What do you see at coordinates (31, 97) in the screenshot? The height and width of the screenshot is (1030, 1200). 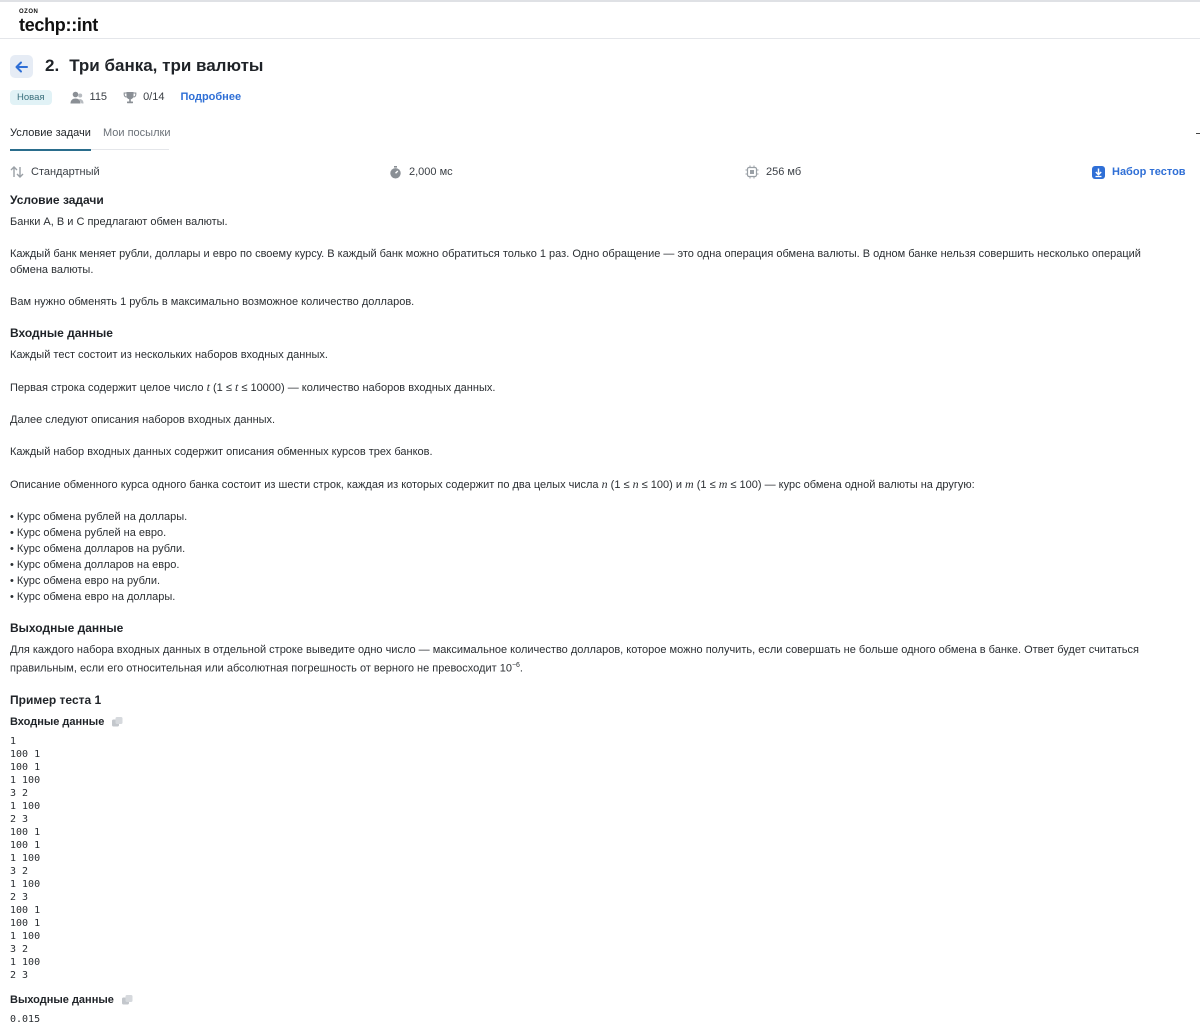 I see `status-badge: Новая` at bounding box center [31, 97].